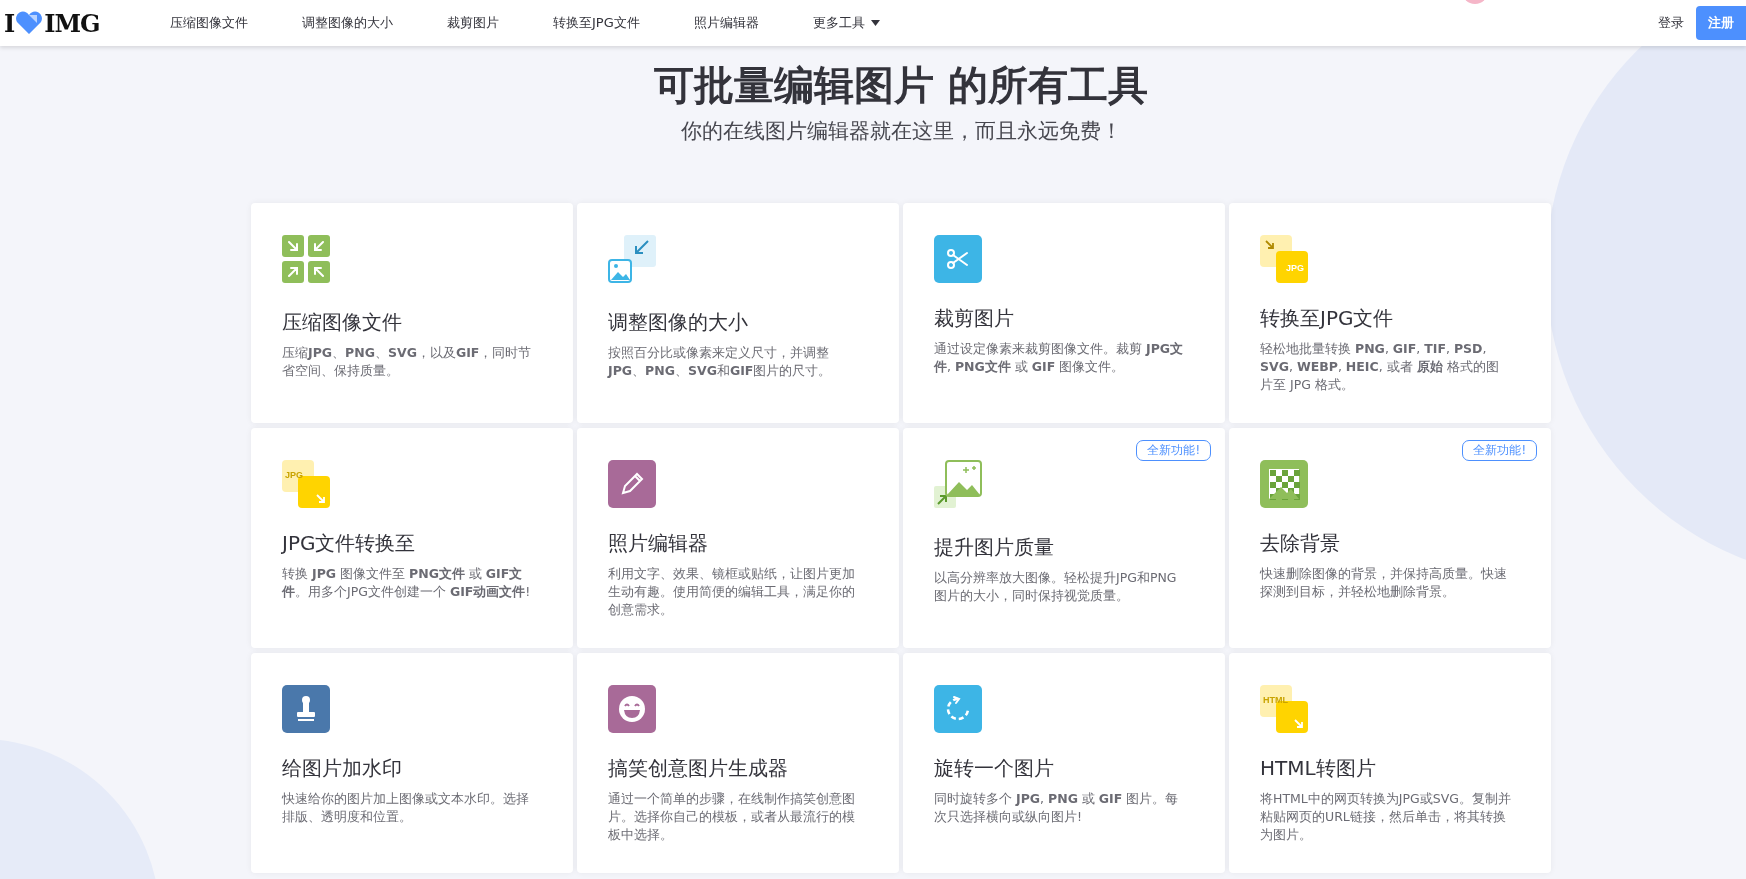 The image size is (1746, 879). Describe the element at coordinates (958, 259) in the screenshot. I see `scissors-icon` at that location.